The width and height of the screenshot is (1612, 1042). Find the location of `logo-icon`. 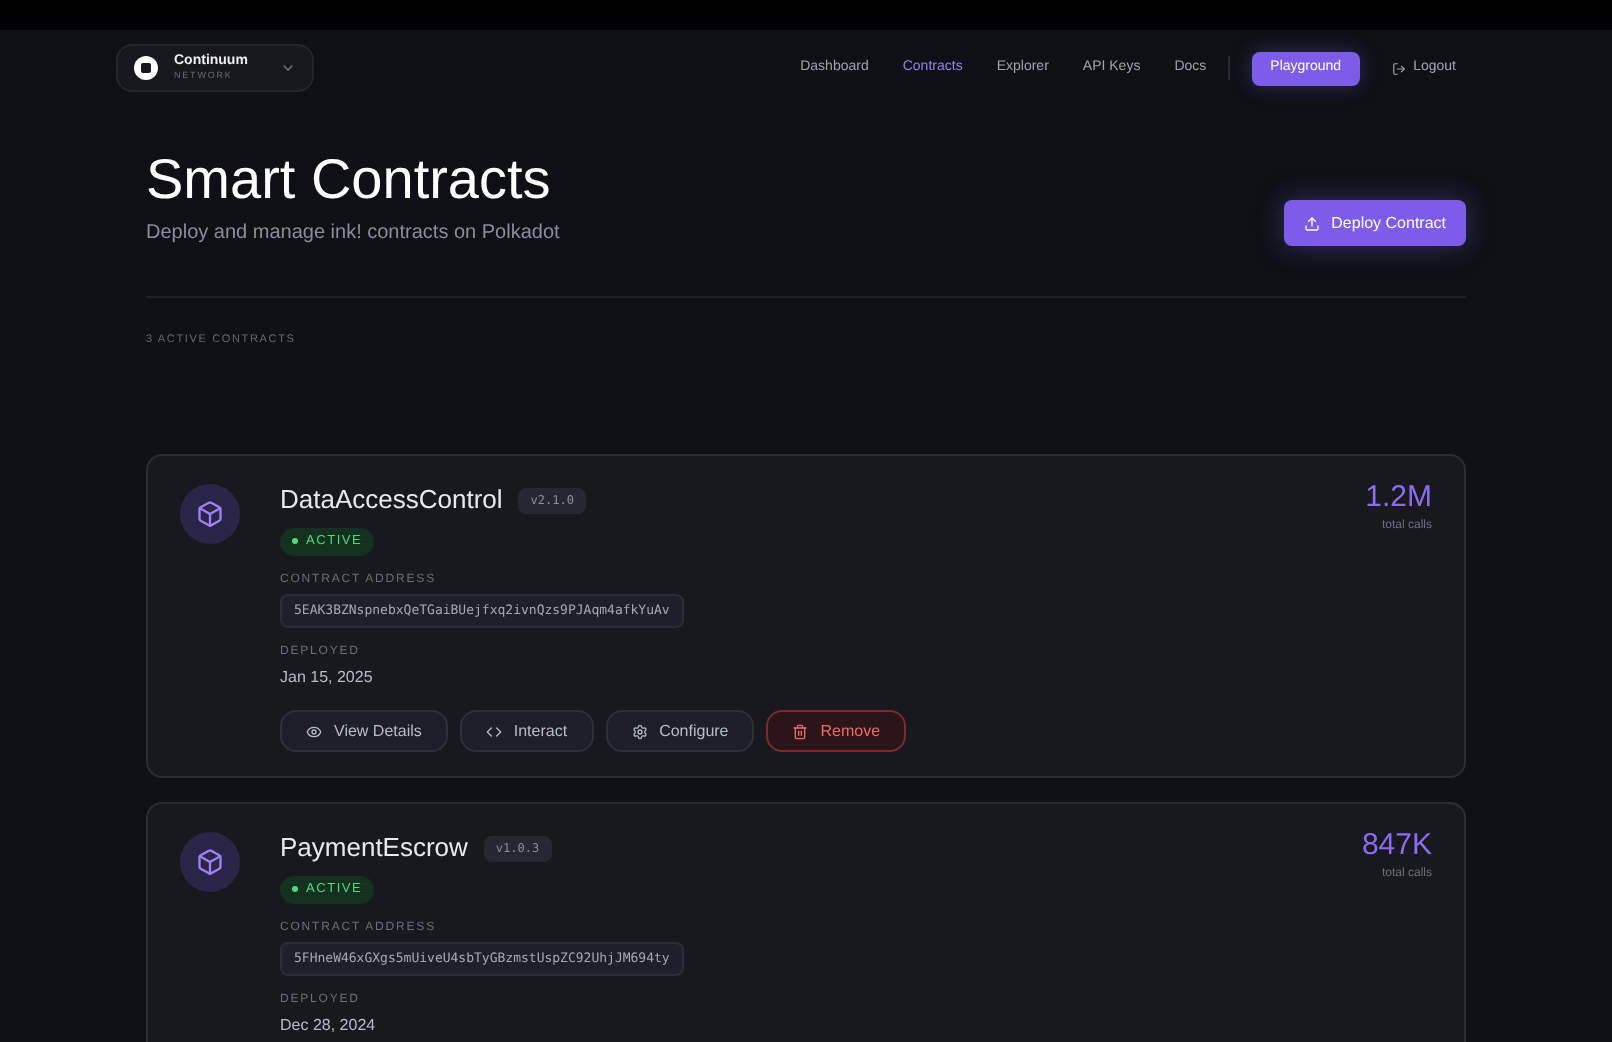

logo-icon is located at coordinates (146, 68).